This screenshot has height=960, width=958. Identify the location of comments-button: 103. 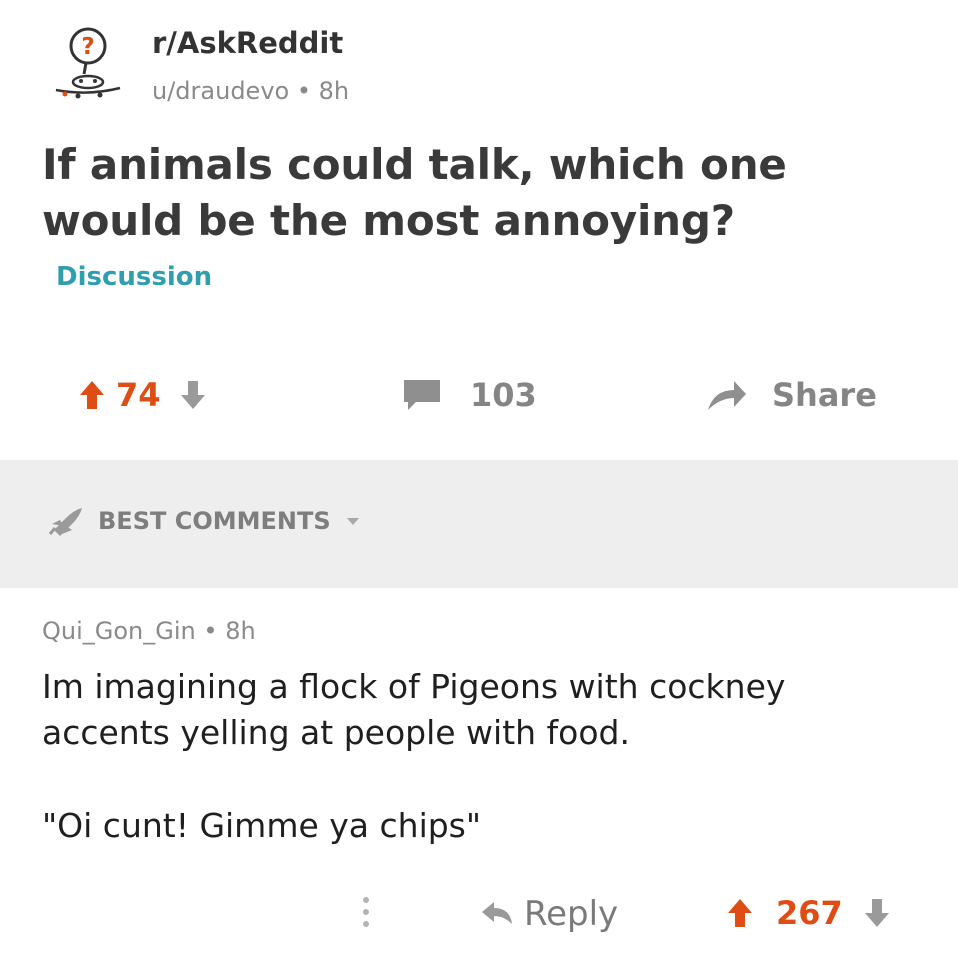
(469, 395).